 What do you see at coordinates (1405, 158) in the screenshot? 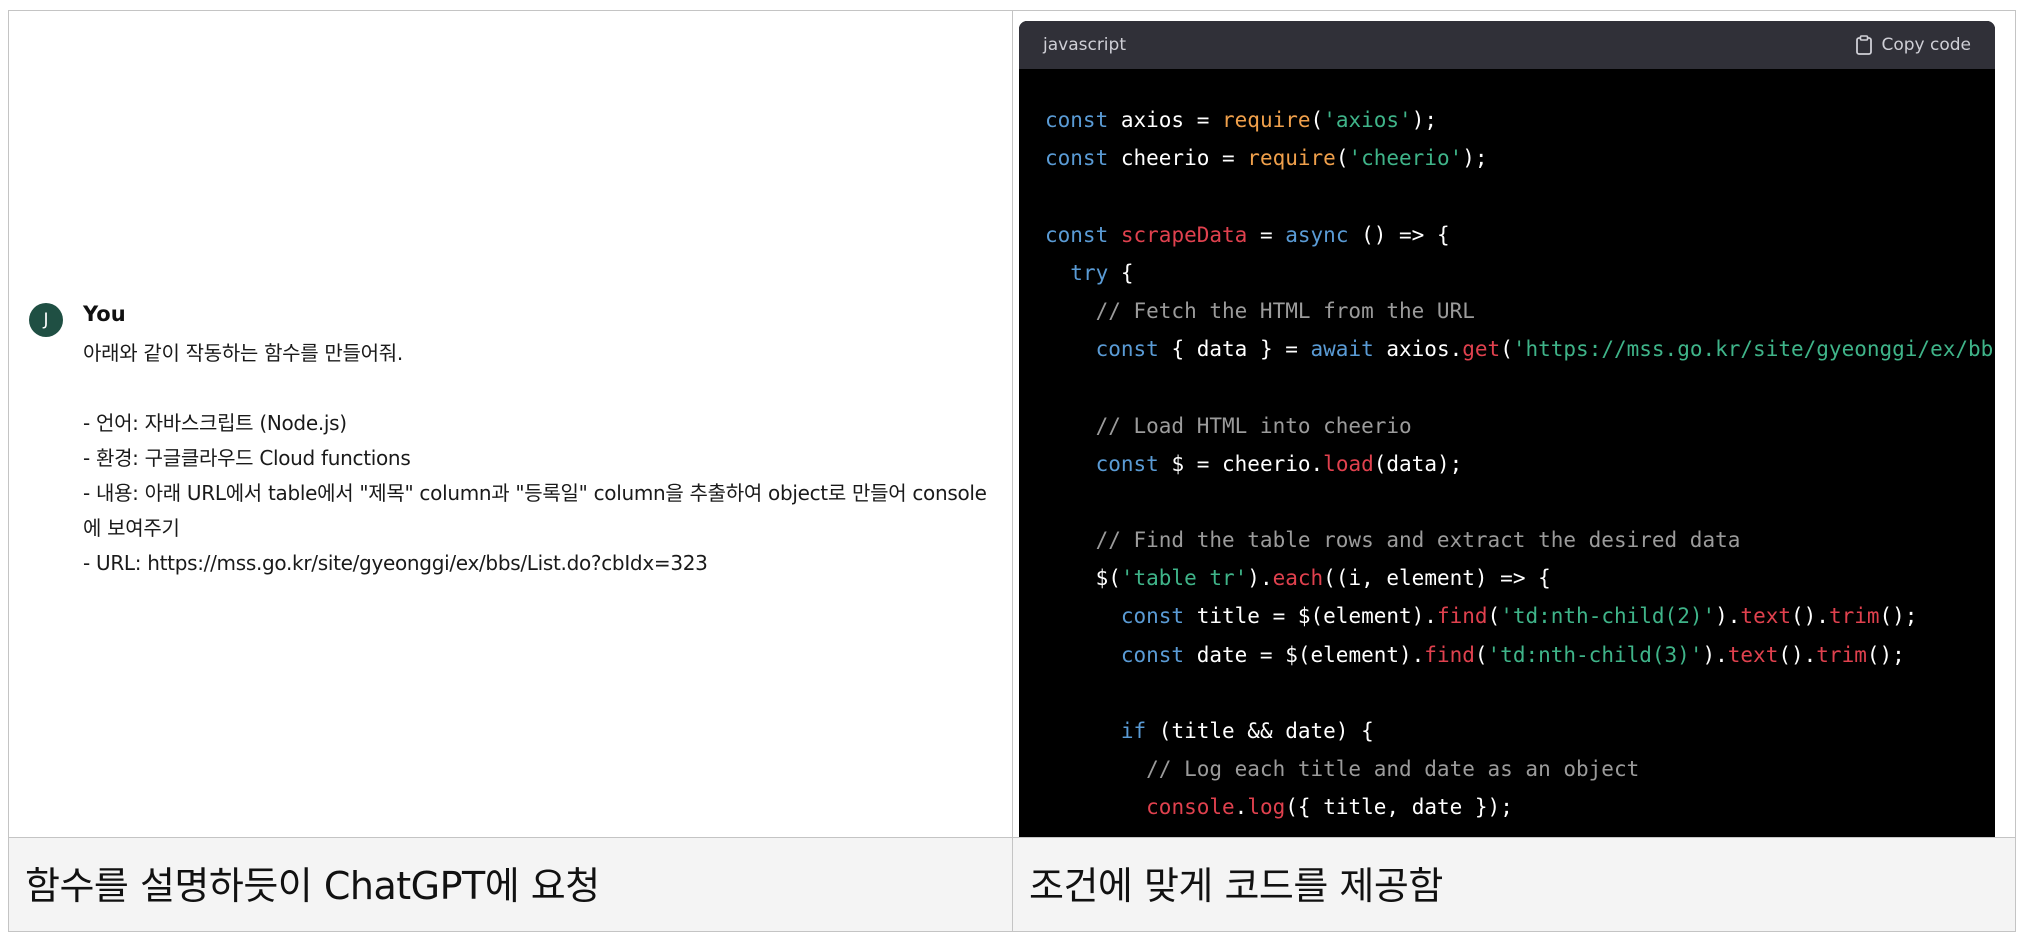
I see `code-token: 'cheerio'` at bounding box center [1405, 158].